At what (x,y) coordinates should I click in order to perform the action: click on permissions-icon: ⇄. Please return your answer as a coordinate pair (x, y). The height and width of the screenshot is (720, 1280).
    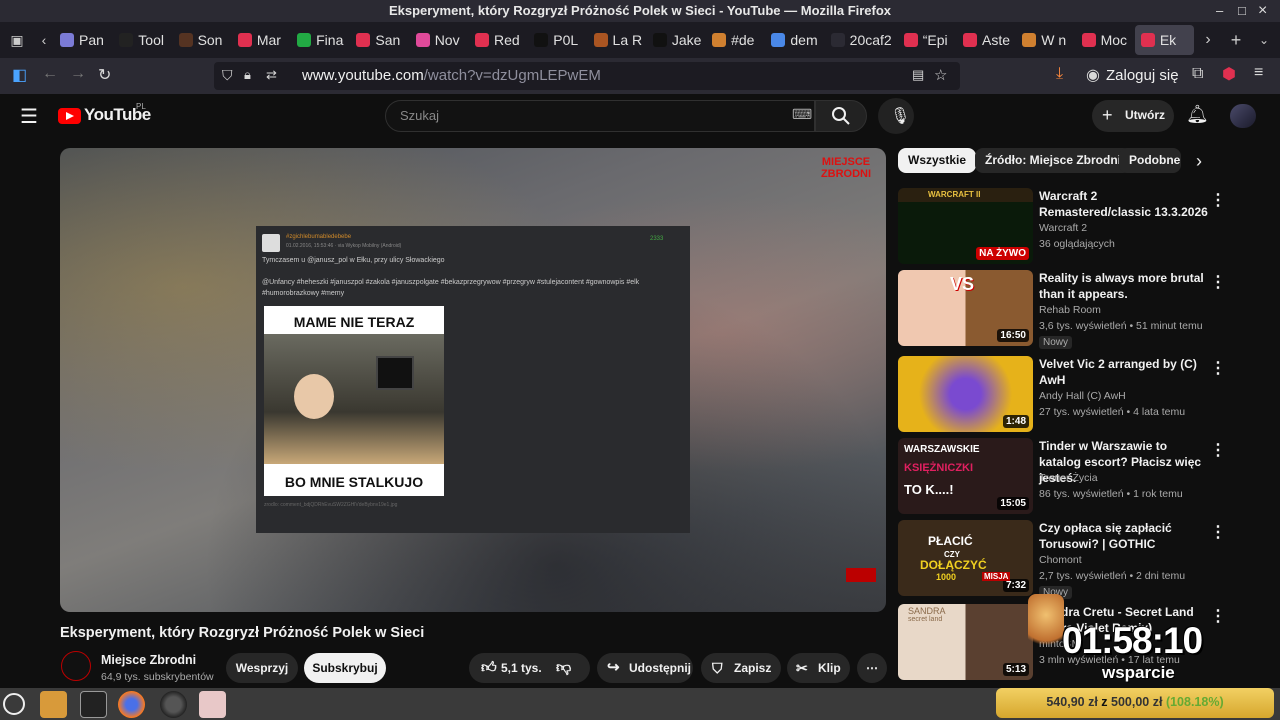
    Looking at the image, I should click on (271, 75).